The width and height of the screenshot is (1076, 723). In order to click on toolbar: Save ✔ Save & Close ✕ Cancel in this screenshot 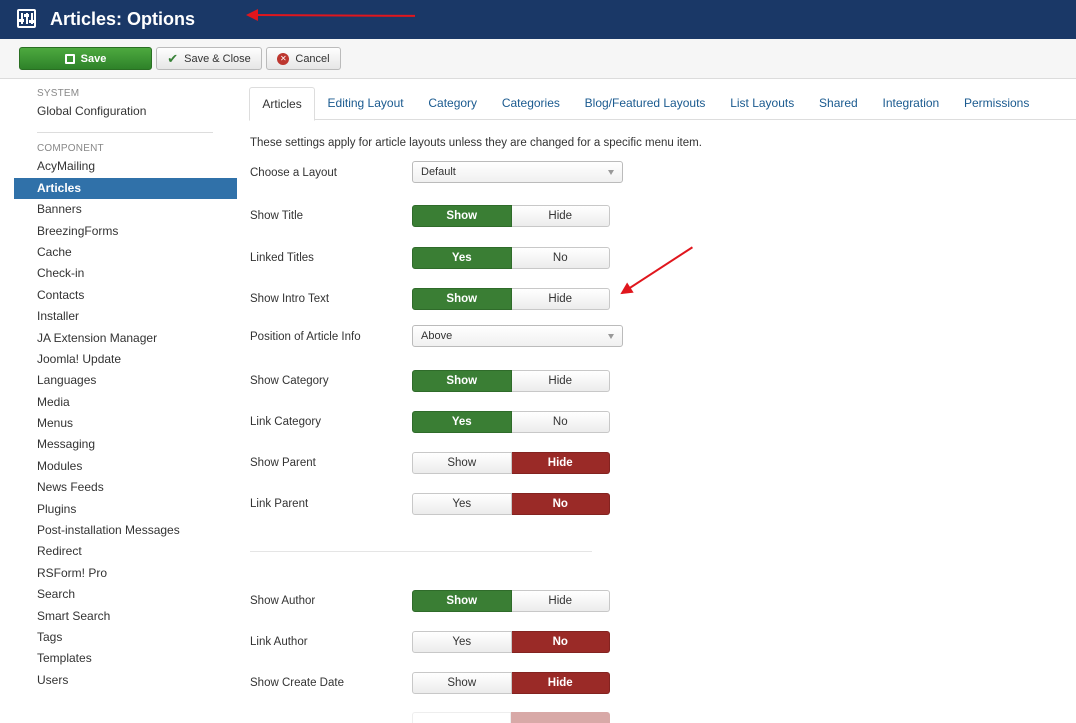, I will do `click(538, 59)`.